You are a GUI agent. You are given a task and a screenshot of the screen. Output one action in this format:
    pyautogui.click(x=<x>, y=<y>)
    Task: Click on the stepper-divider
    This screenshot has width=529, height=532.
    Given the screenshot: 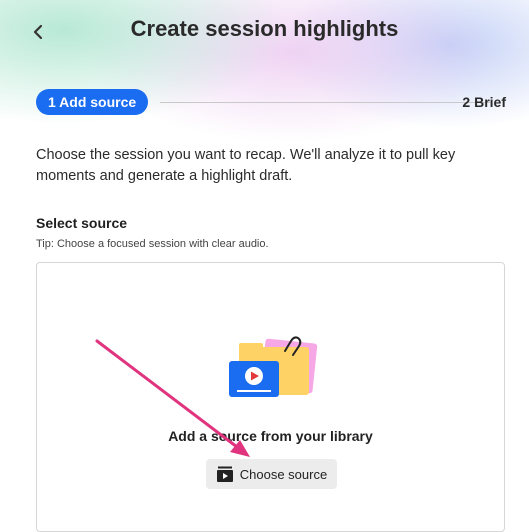 What is the action you would take?
    pyautogui.click(x=325, y=102)
    